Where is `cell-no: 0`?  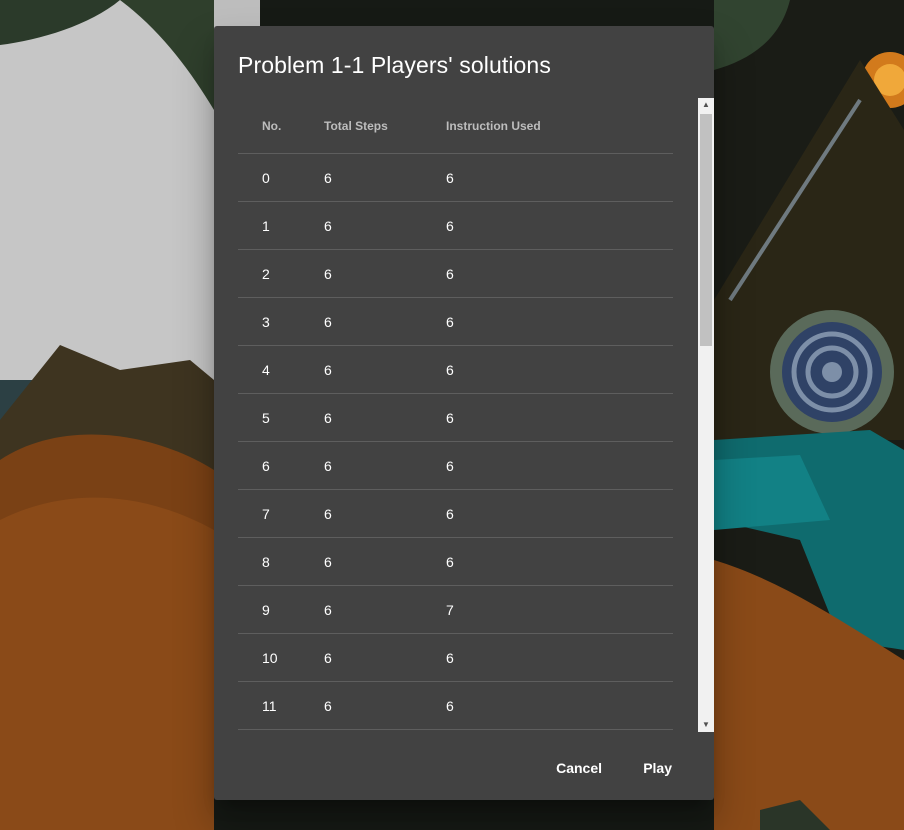 cell-no: 0 is located at coordinates (266, 178).